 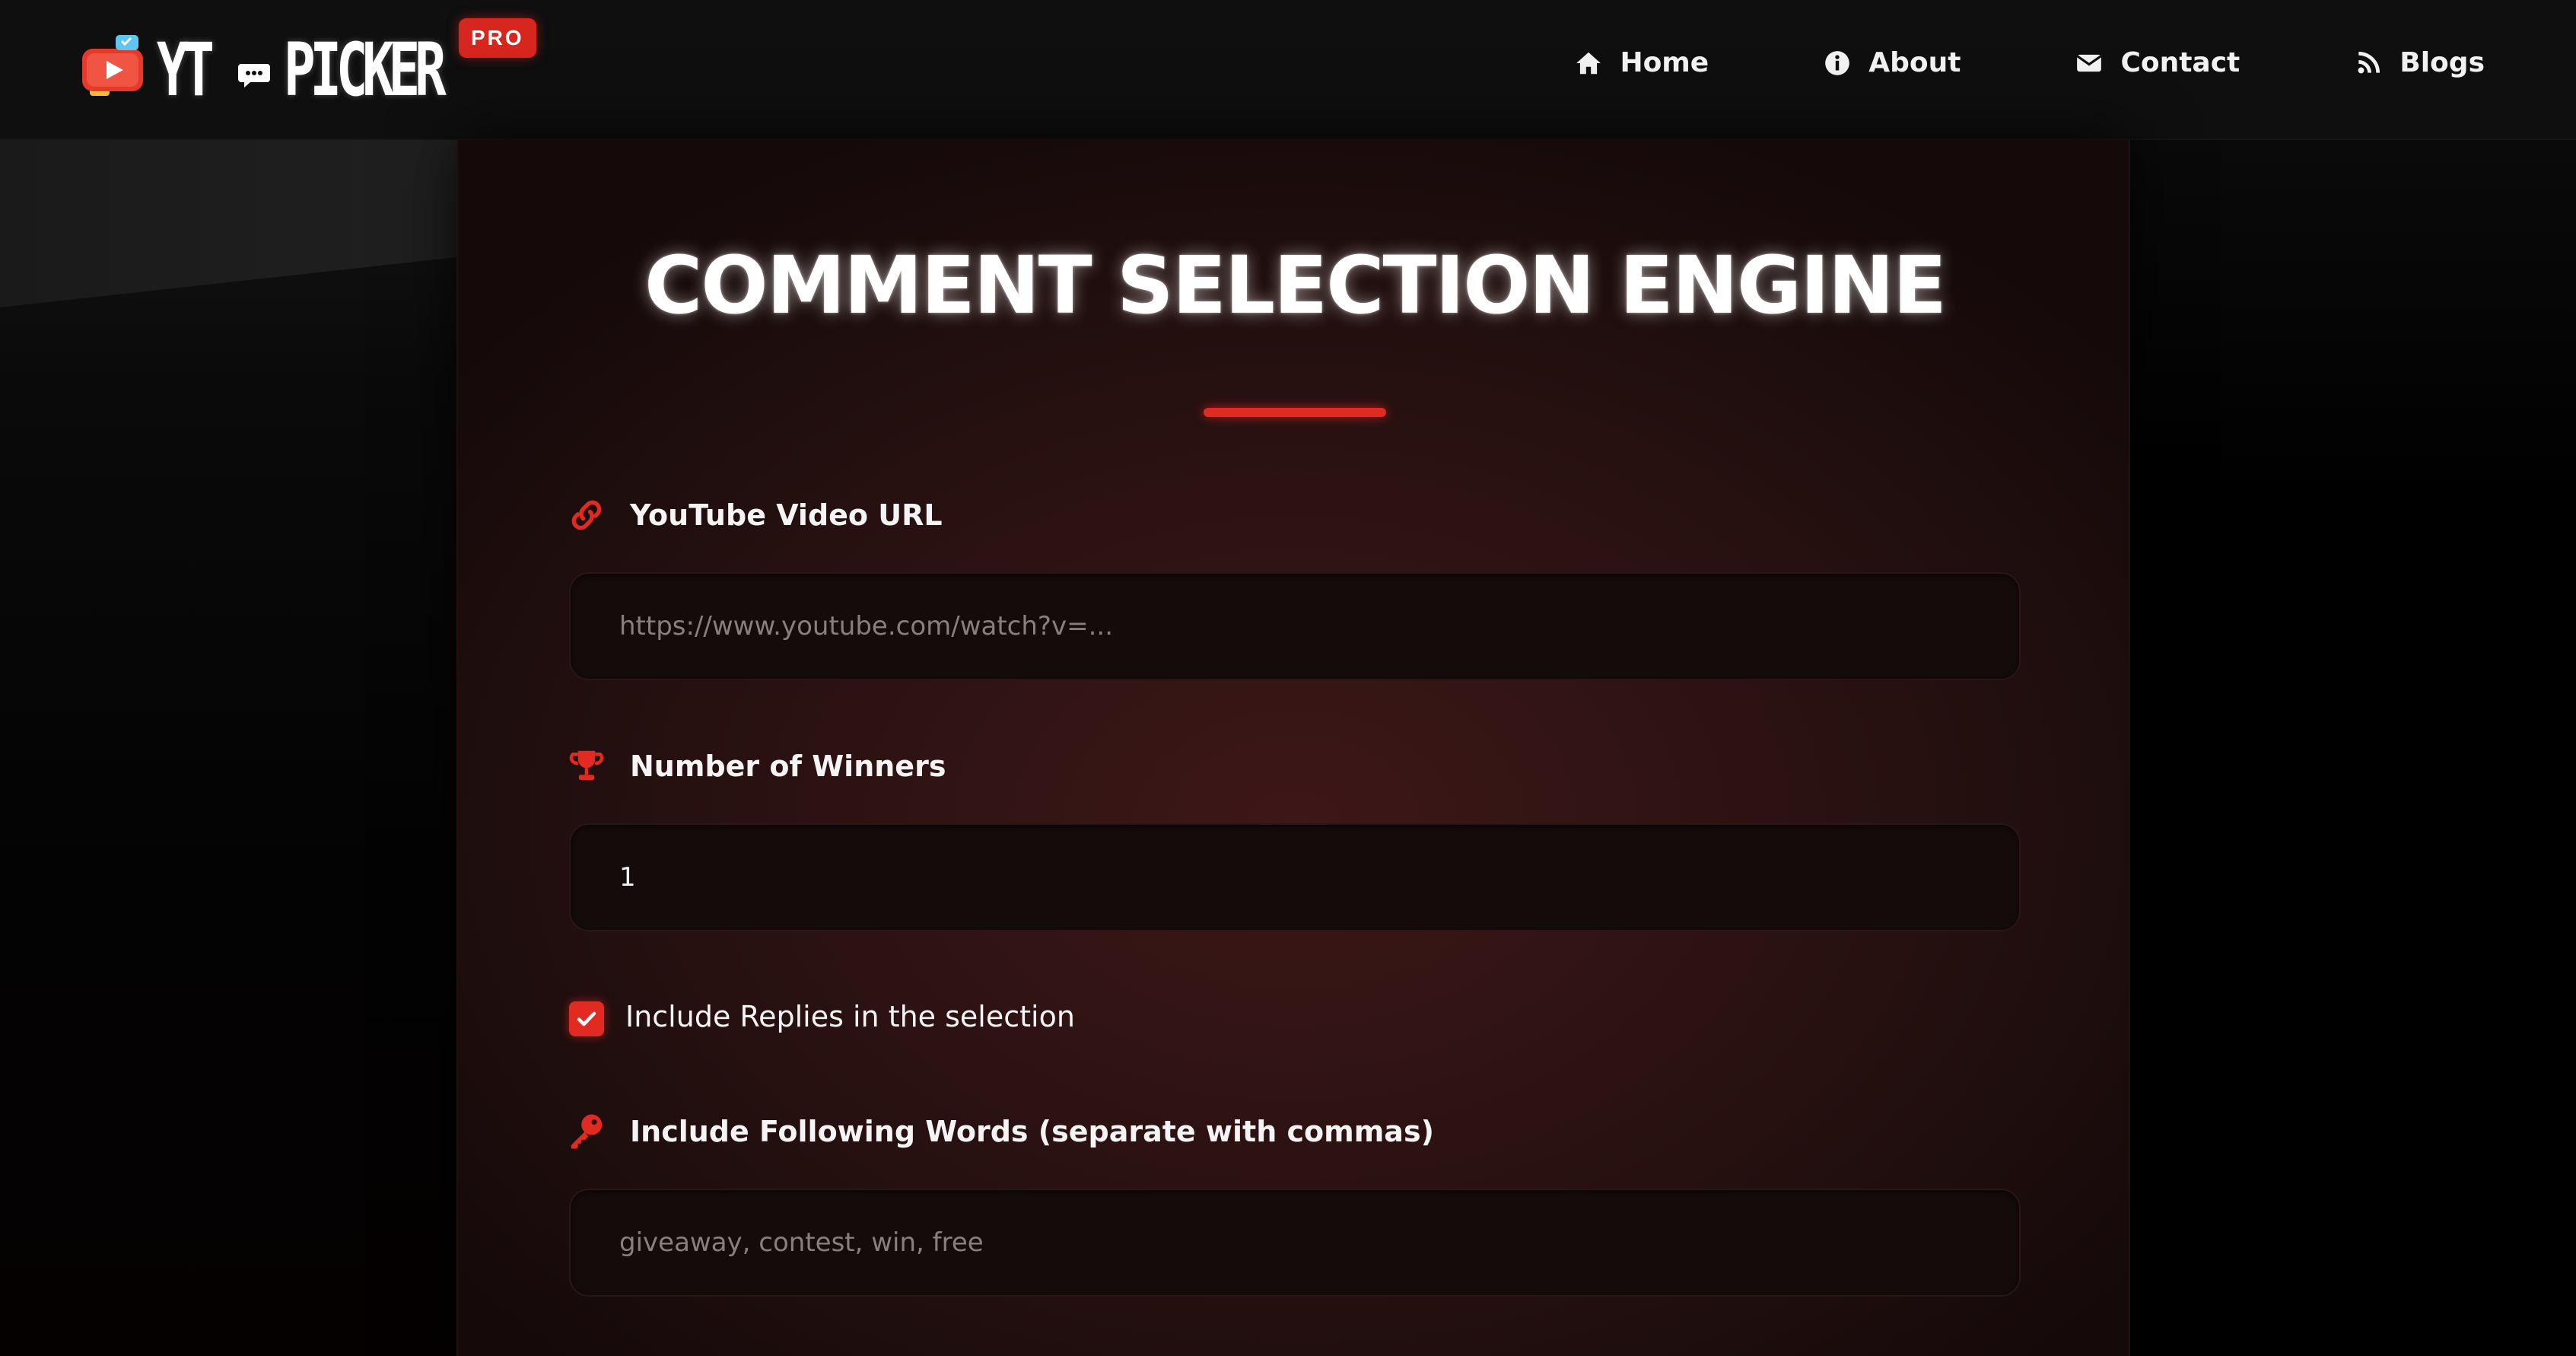 I want to click on trophy-icon, so click(x=586, y=765).